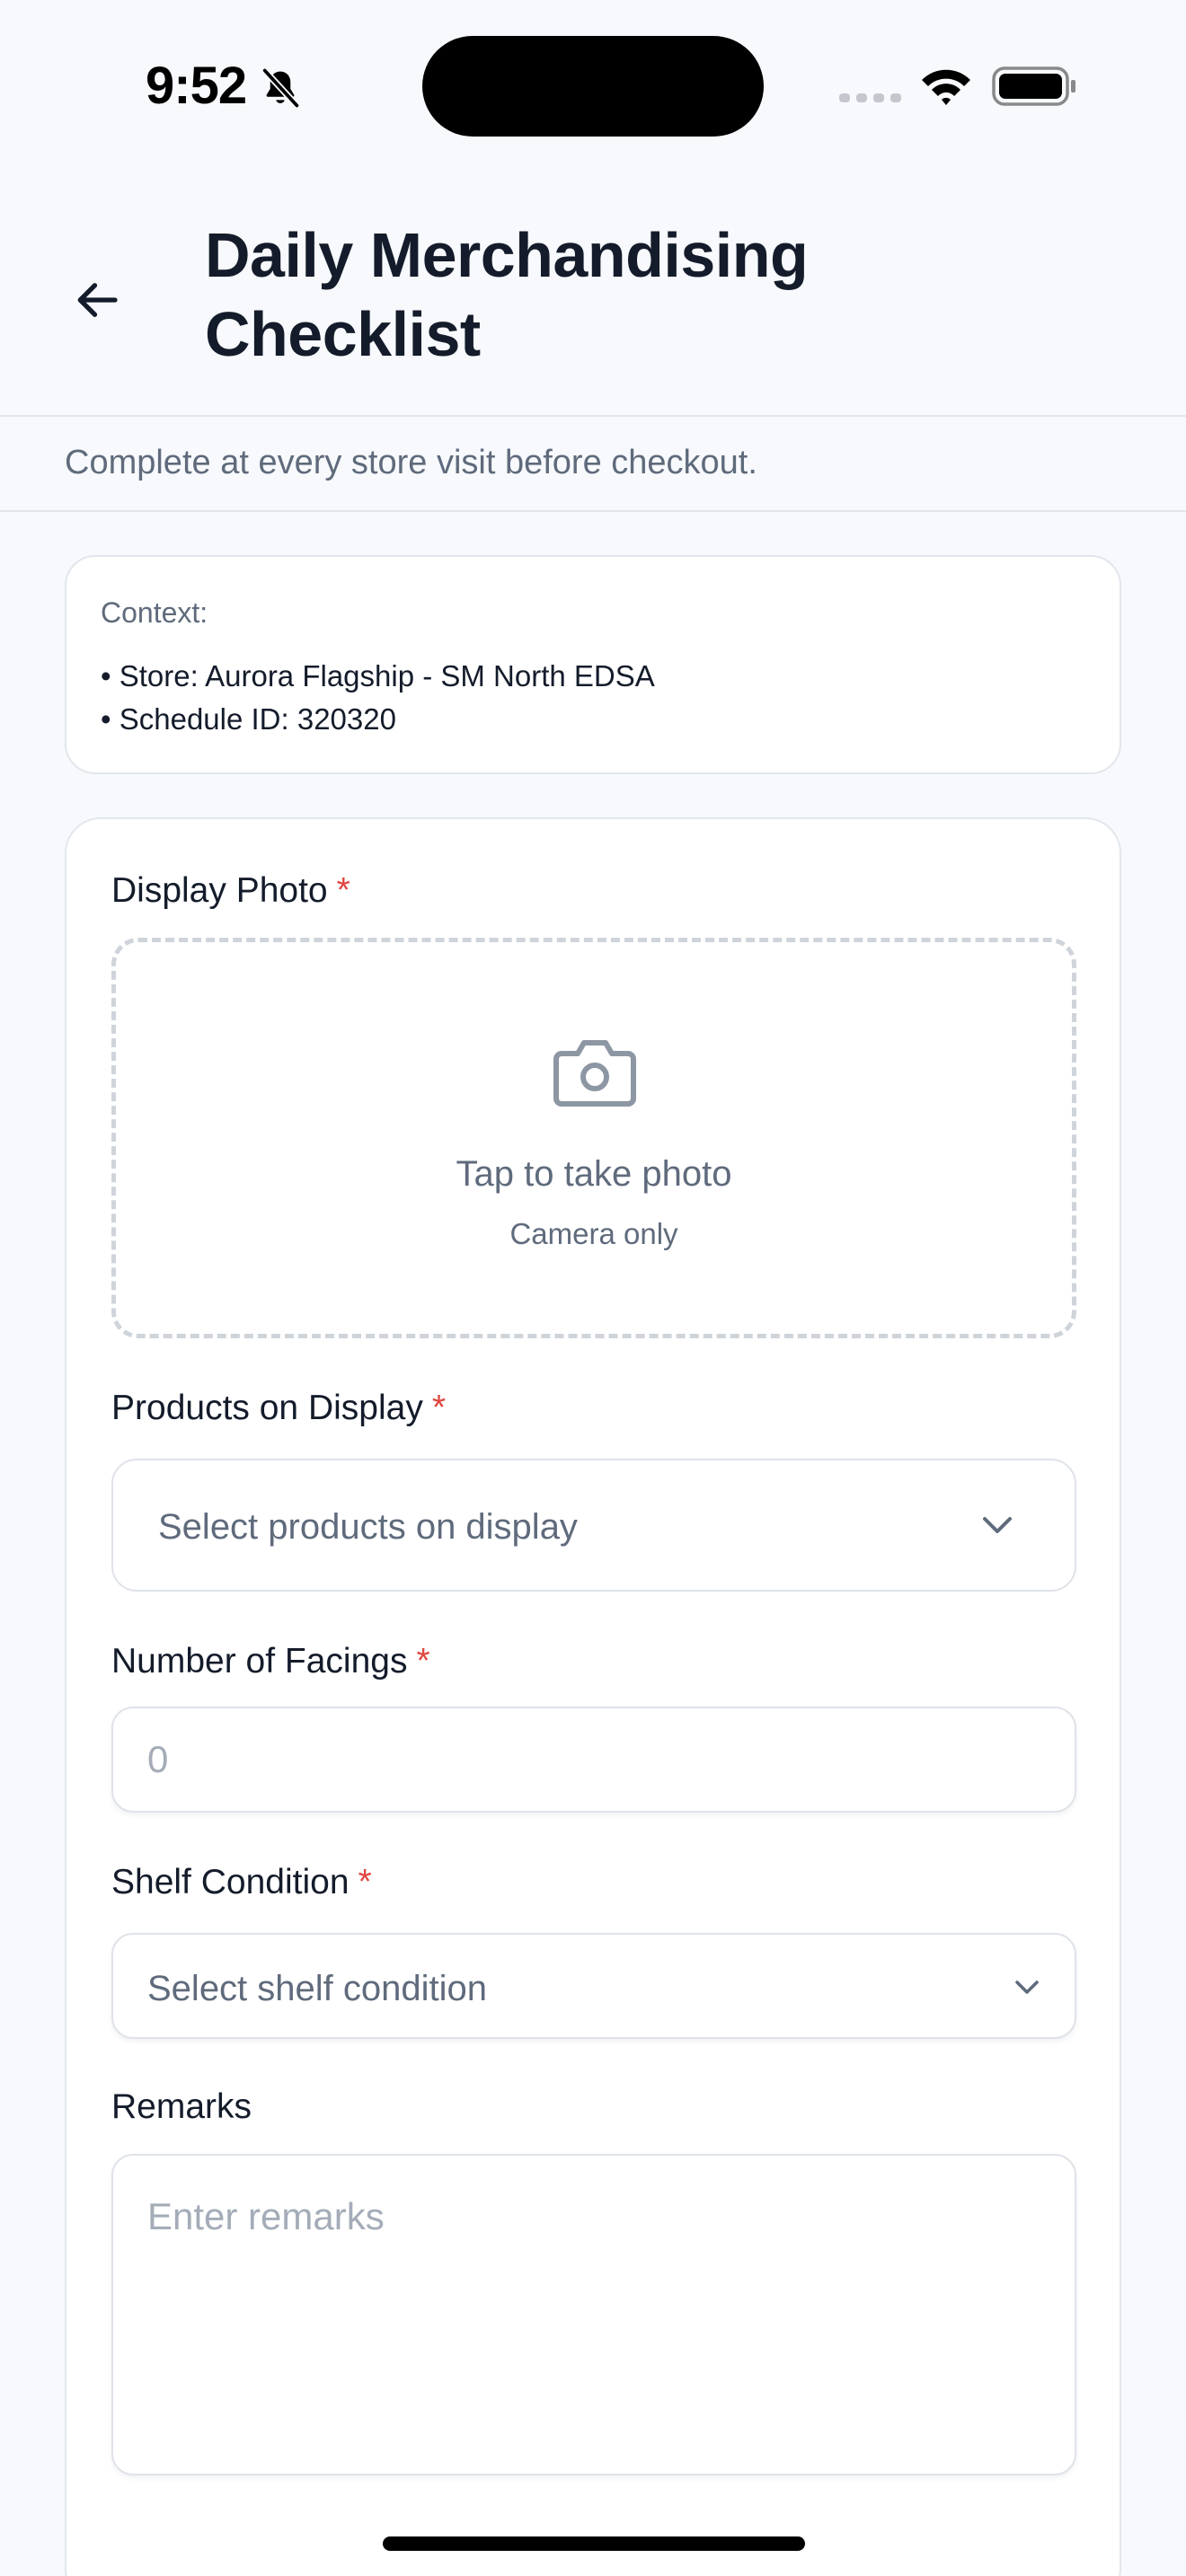 The width and height of the screenshot is (1186, 2576). I want to click on shelf-condition-select: Select shelf condition, so click(593, 1986).